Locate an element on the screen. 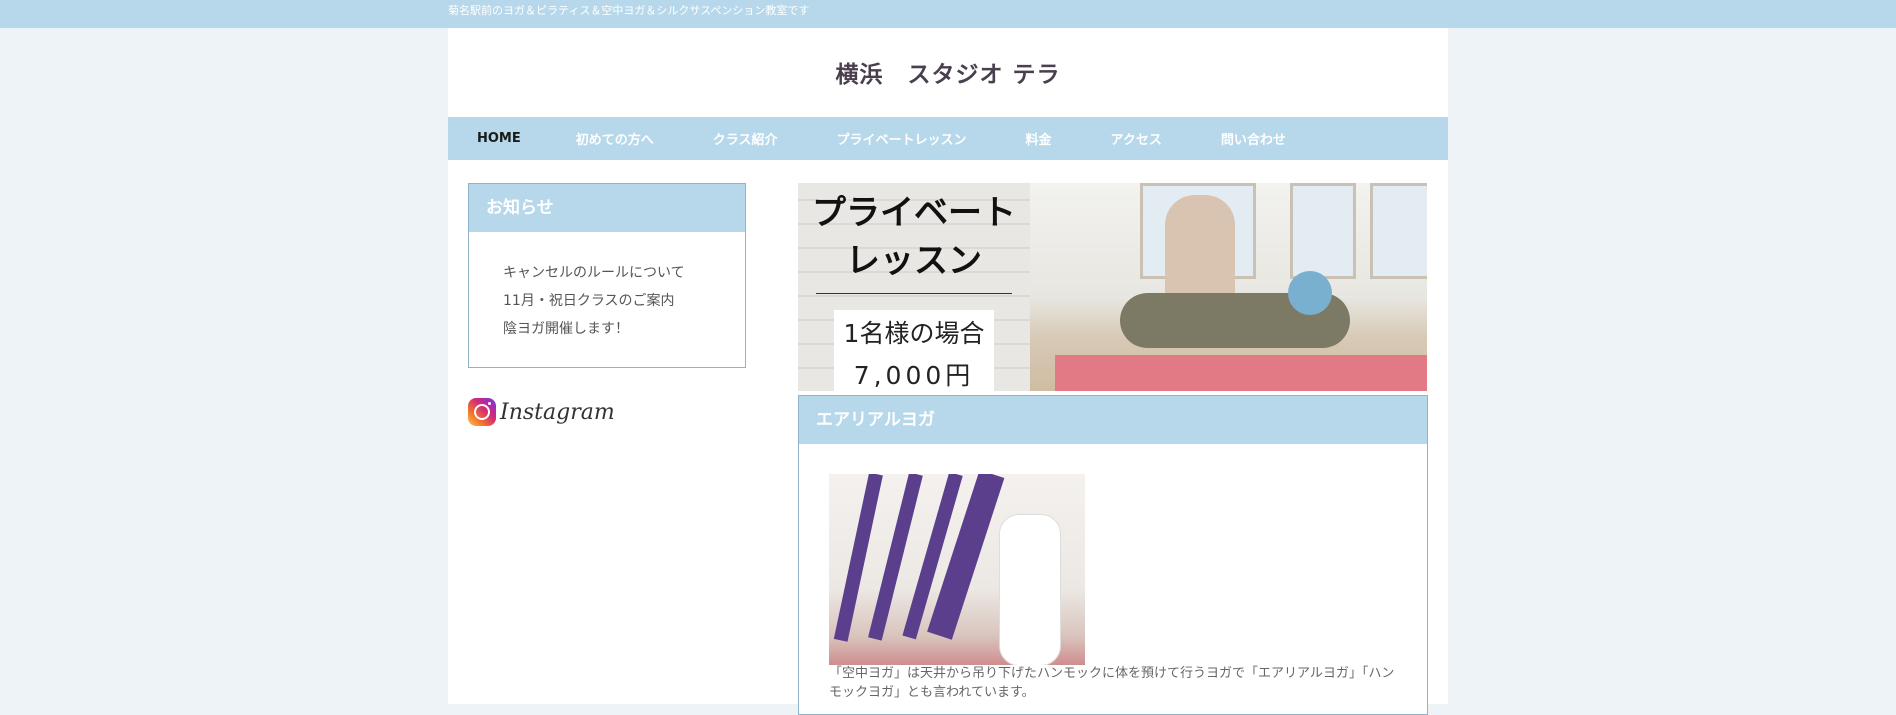 This screenshot has height=715, width=1896. notice-item-cancel-rules: キャンセルのルールについて is located at coordinates (624, 273).